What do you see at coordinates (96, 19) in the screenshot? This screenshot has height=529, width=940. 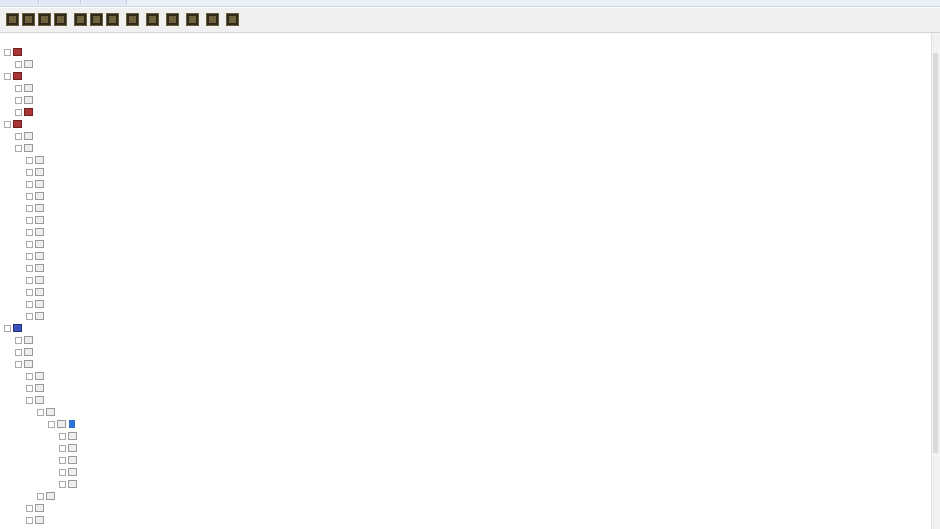 I see `tool-6-icon` at bounding box center [96, 19].